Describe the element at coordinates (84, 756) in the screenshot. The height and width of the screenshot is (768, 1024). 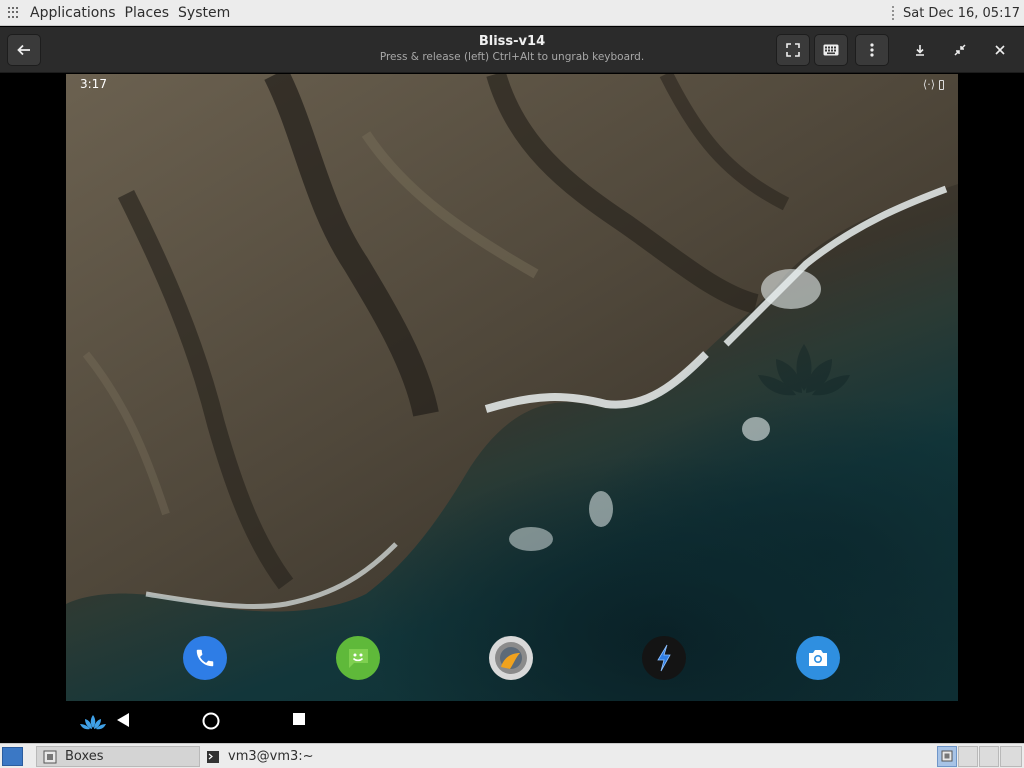
I see `task-label: Boxes` at that location.